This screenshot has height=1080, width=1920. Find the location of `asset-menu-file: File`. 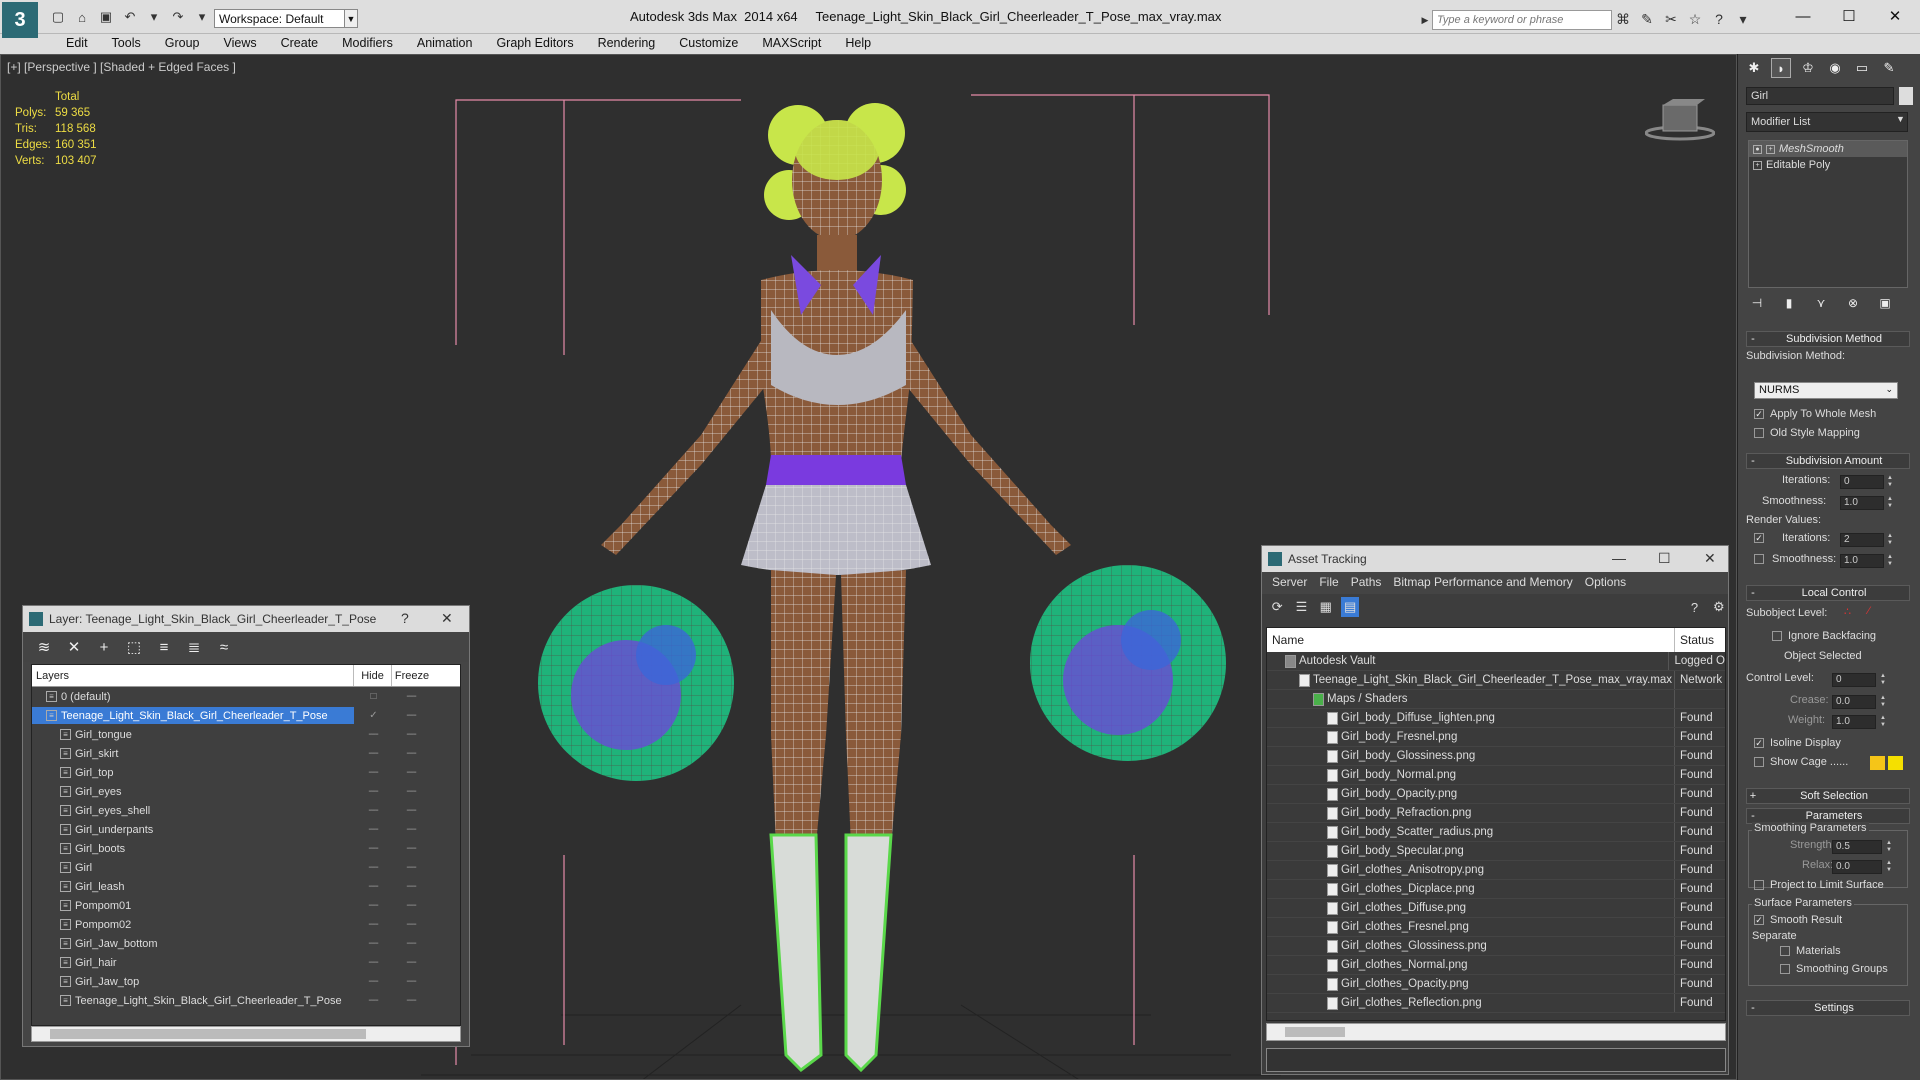

asset-menu-file: File is located at coordinates (1328, 583).